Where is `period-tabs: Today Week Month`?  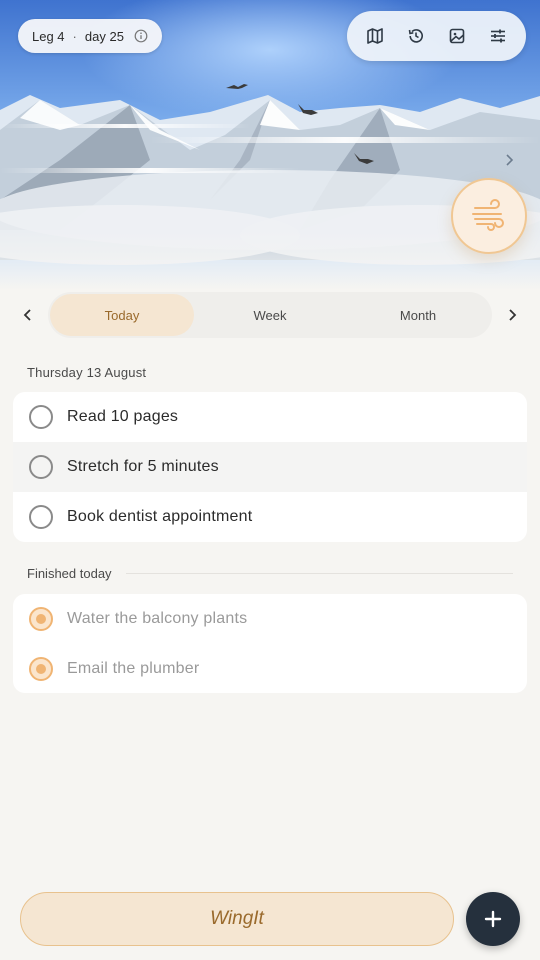 period-tabs: Today Week Month is located at coordinates (270, 315).